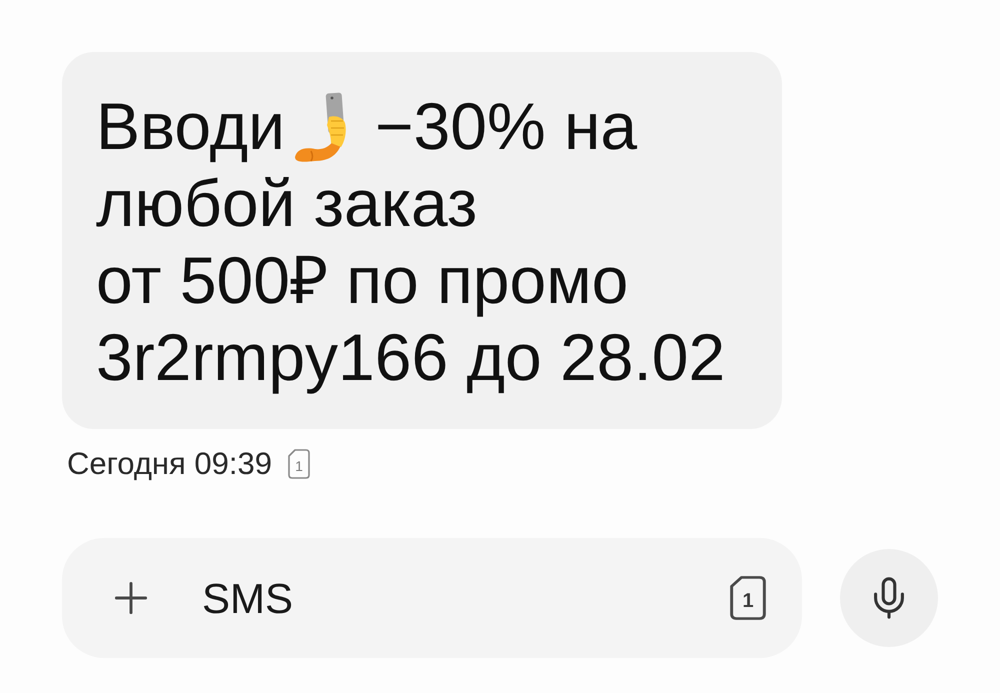 The image size is (1000, 693). What do you see at coordinates (169, 464) in the screenshot?
I see `message-timestamp: Сегодня 09:39` at bounding box center [169, 464].